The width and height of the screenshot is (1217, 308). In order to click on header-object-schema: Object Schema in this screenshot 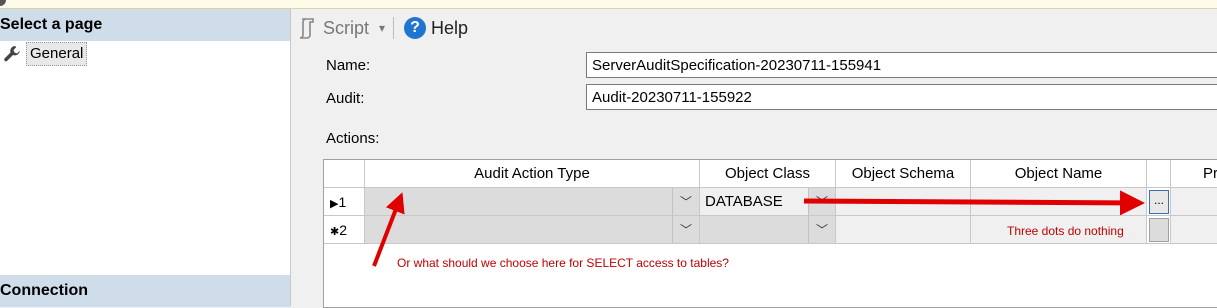, I will do `click(903, 174)`.